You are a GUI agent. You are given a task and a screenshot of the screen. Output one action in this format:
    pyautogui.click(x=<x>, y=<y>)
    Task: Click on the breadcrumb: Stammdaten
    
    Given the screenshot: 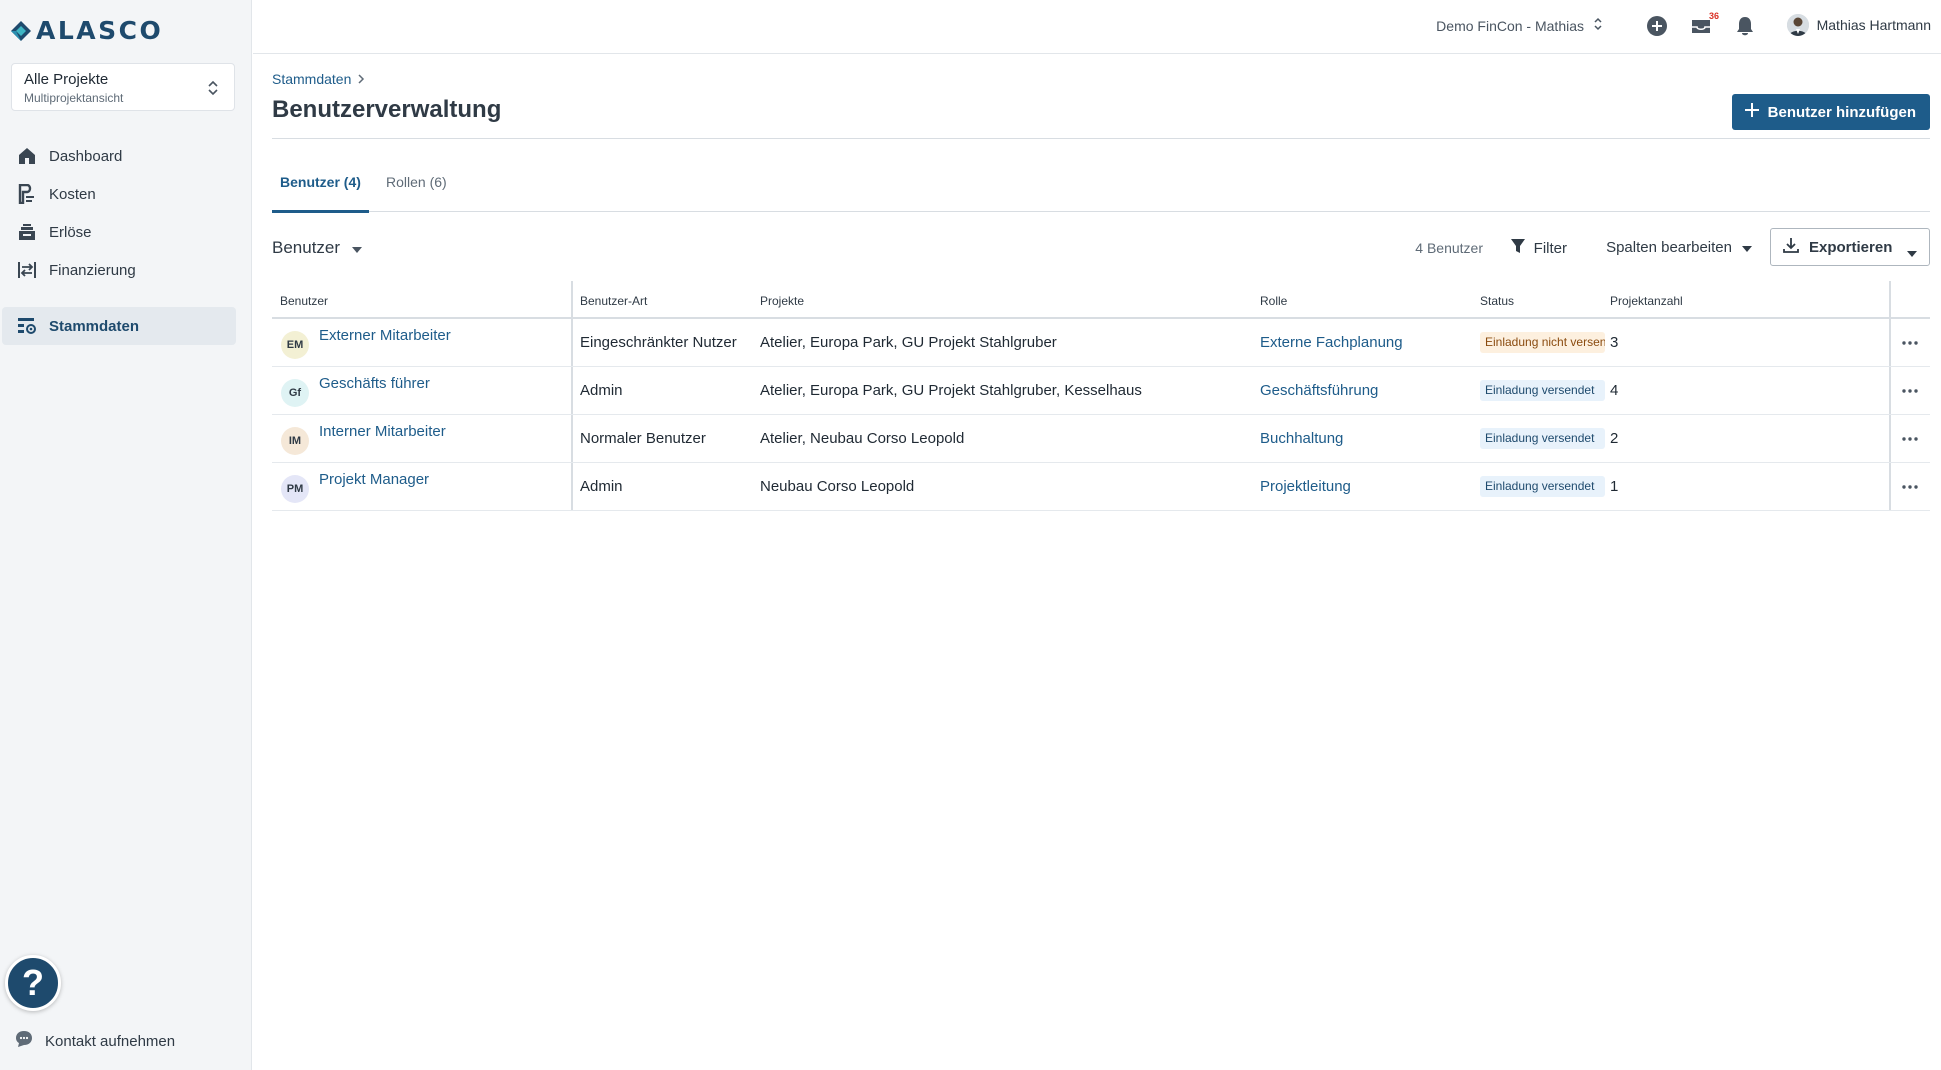 What is the action you would take?
    pyautogui.click(x=318, y=79)
    